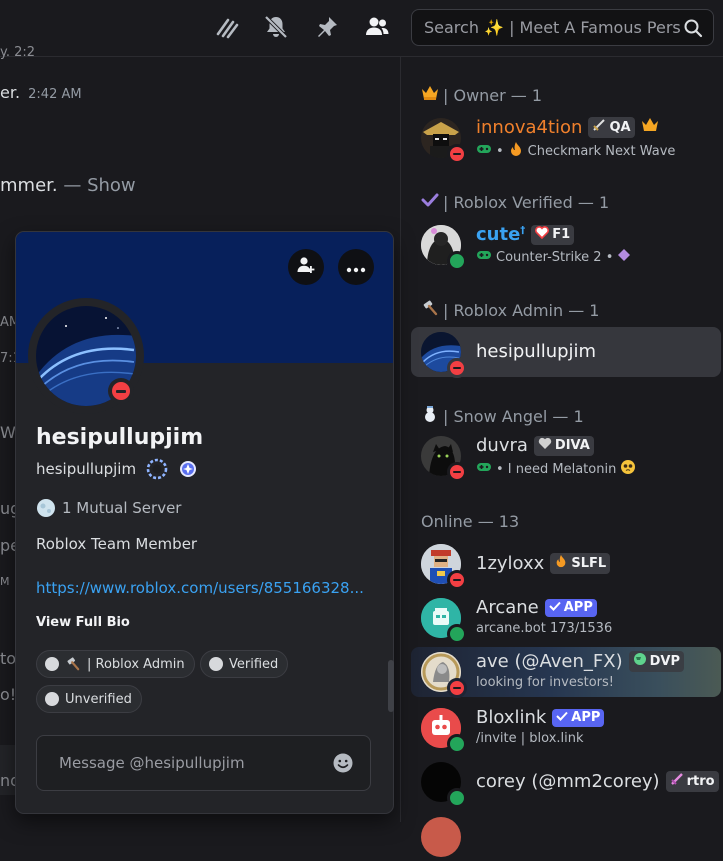  What do you see at coordinates (276, 27) in the screenshot?
I see `notifications-muted-icon` at bounding box center [276, 27].